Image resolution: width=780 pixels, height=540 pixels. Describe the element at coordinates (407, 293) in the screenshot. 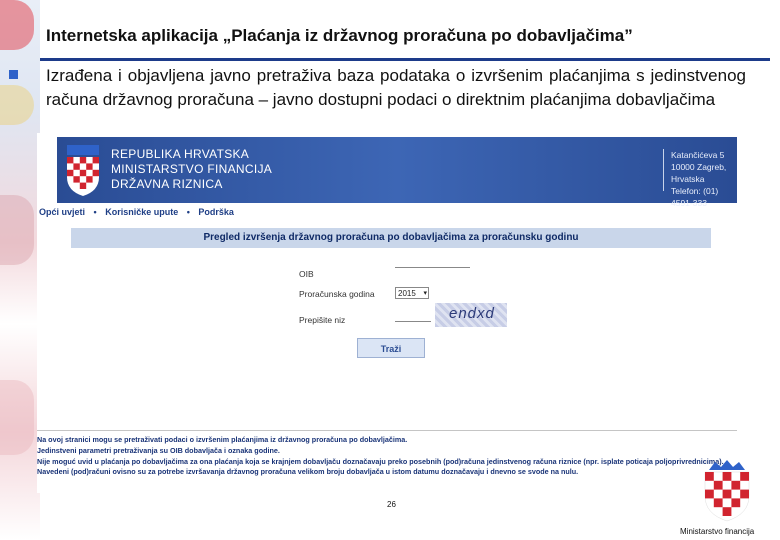

I see `year-select-value: 2015` at that location.